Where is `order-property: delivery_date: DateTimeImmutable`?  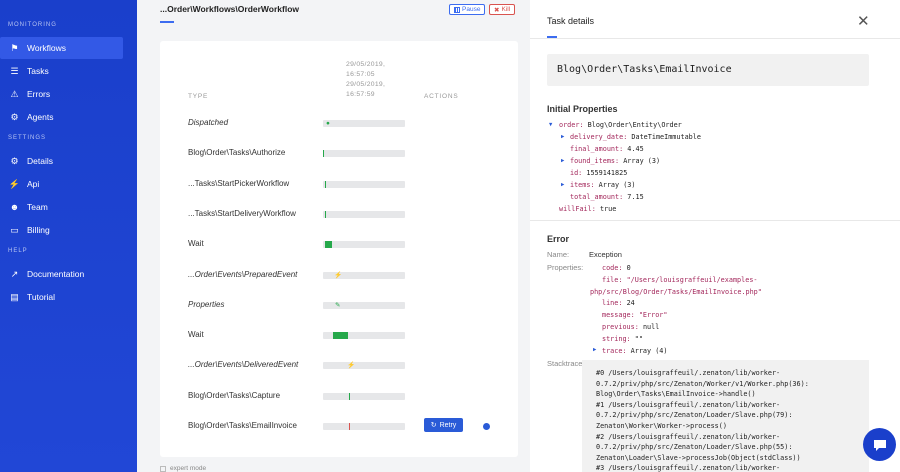
order-property: delivery_date: DateTimeImmutable is located at coordinates (635, 137).